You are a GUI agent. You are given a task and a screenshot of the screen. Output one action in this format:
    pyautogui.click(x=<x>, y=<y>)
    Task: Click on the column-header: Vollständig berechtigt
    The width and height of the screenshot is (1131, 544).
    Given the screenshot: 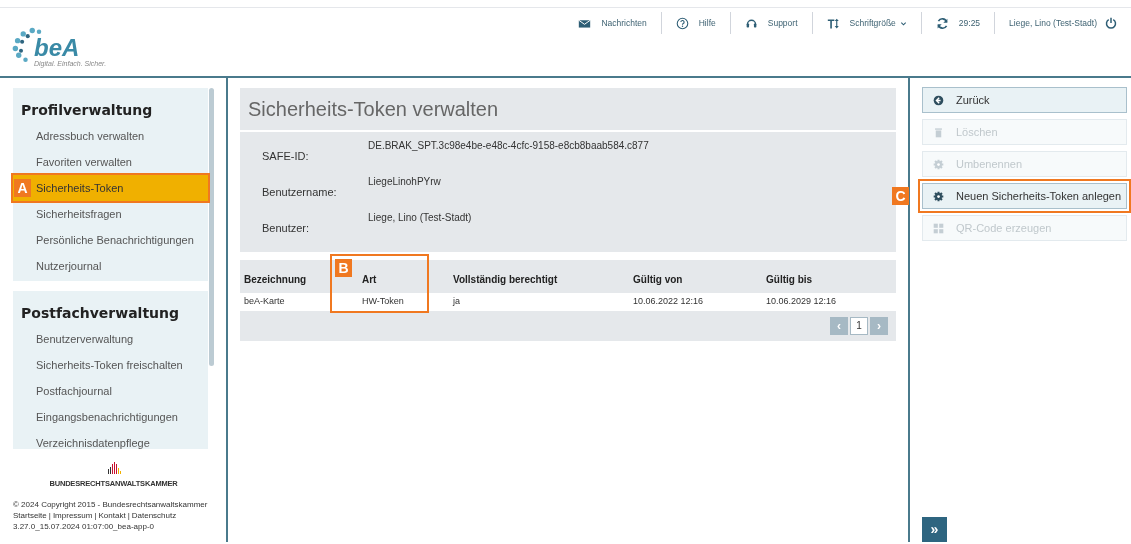 What is the action you would take?
    pyautogui.click(x=506, y=280)
    